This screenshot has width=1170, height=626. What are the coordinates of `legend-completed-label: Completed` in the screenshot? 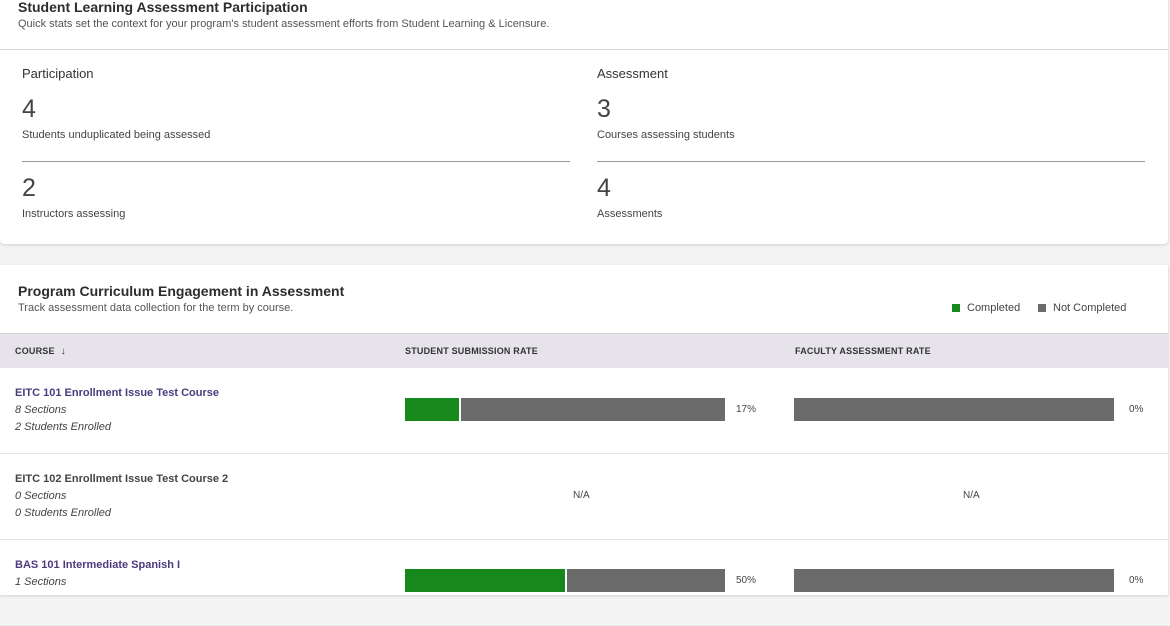 It's located at (994, 308).